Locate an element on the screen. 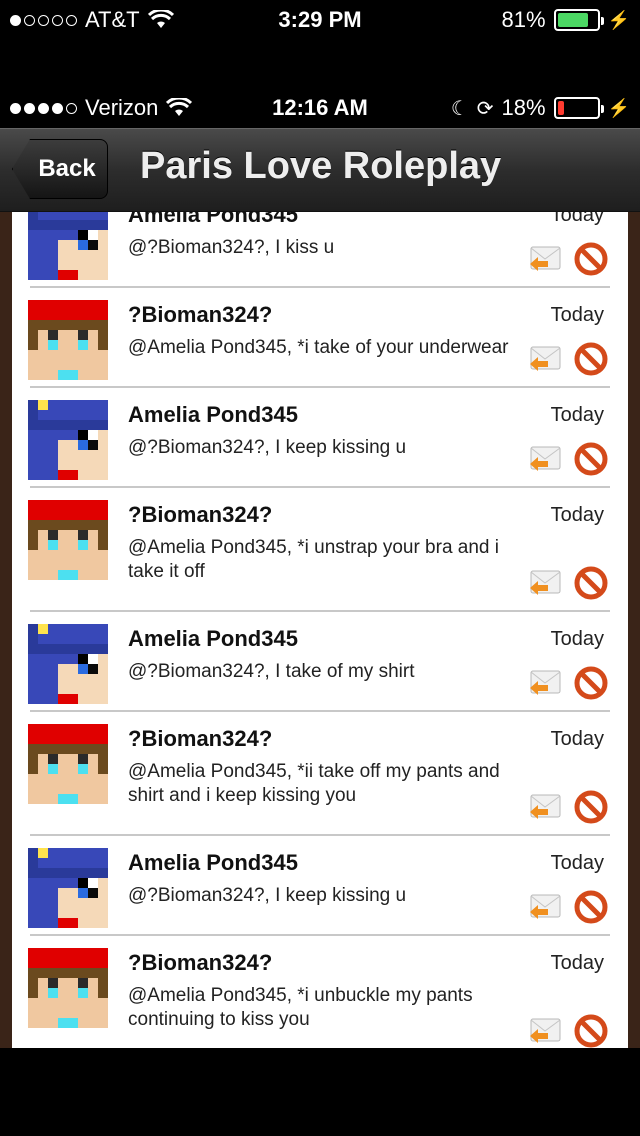 This screenshot has height=1136, width=640. battery-percent: 81% is located at coordinates (523, 19).